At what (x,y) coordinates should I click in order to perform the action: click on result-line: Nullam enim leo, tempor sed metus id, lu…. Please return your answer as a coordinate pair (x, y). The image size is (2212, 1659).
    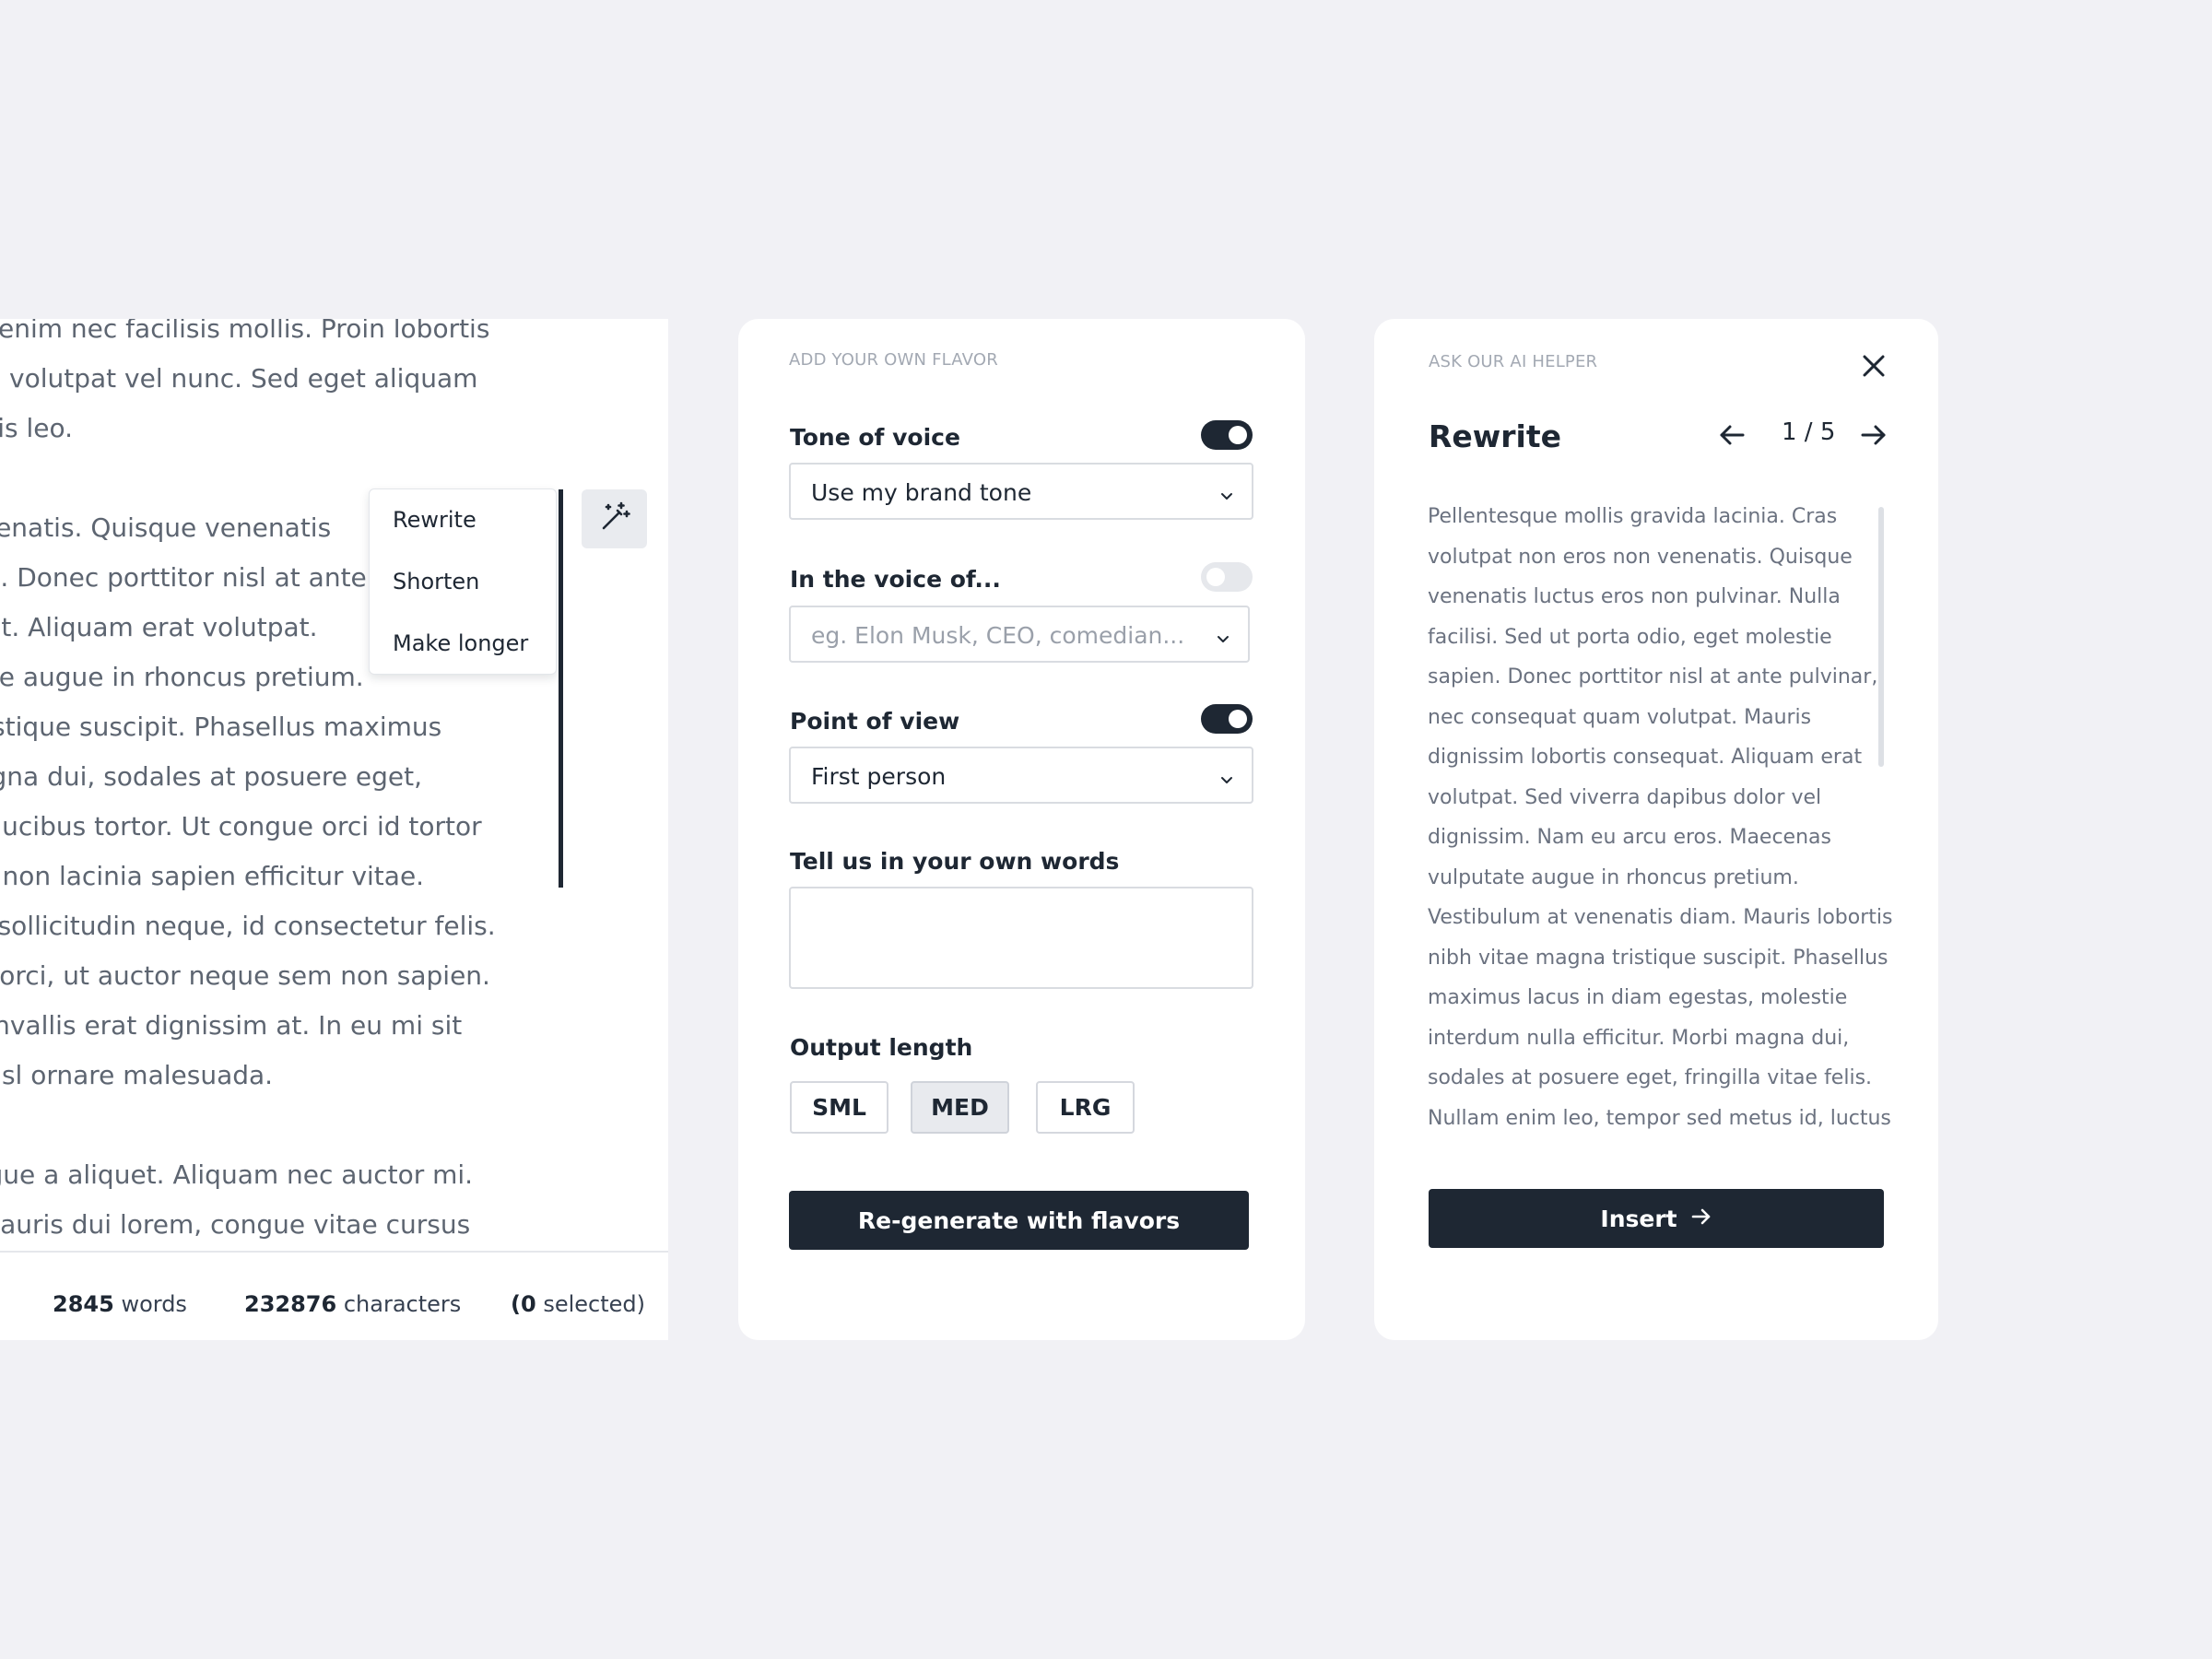
    Looking at the image, I should click on (1659, 1118).